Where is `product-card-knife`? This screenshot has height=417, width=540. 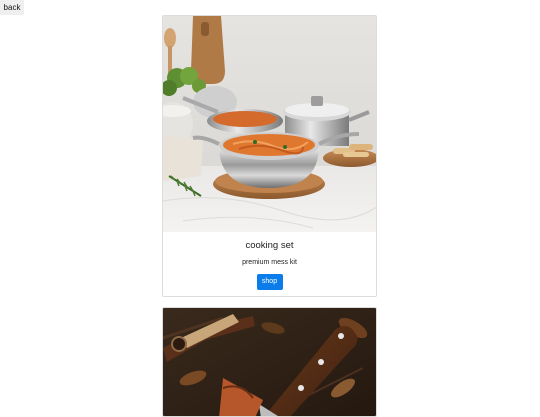
product-card-knife is located at coordinates (269, 362).